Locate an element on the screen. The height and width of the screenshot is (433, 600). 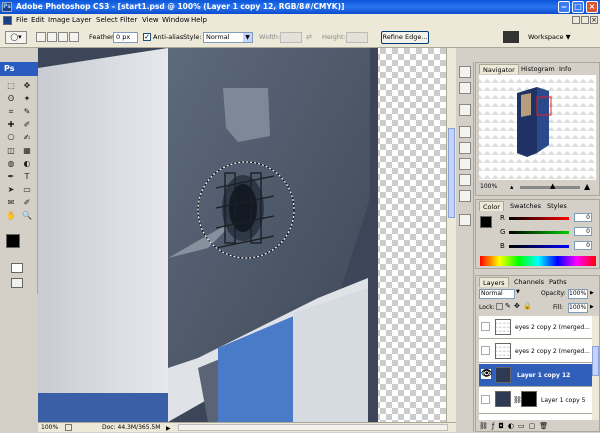
menu-filter: Filter is located at coordinates (128, 20).